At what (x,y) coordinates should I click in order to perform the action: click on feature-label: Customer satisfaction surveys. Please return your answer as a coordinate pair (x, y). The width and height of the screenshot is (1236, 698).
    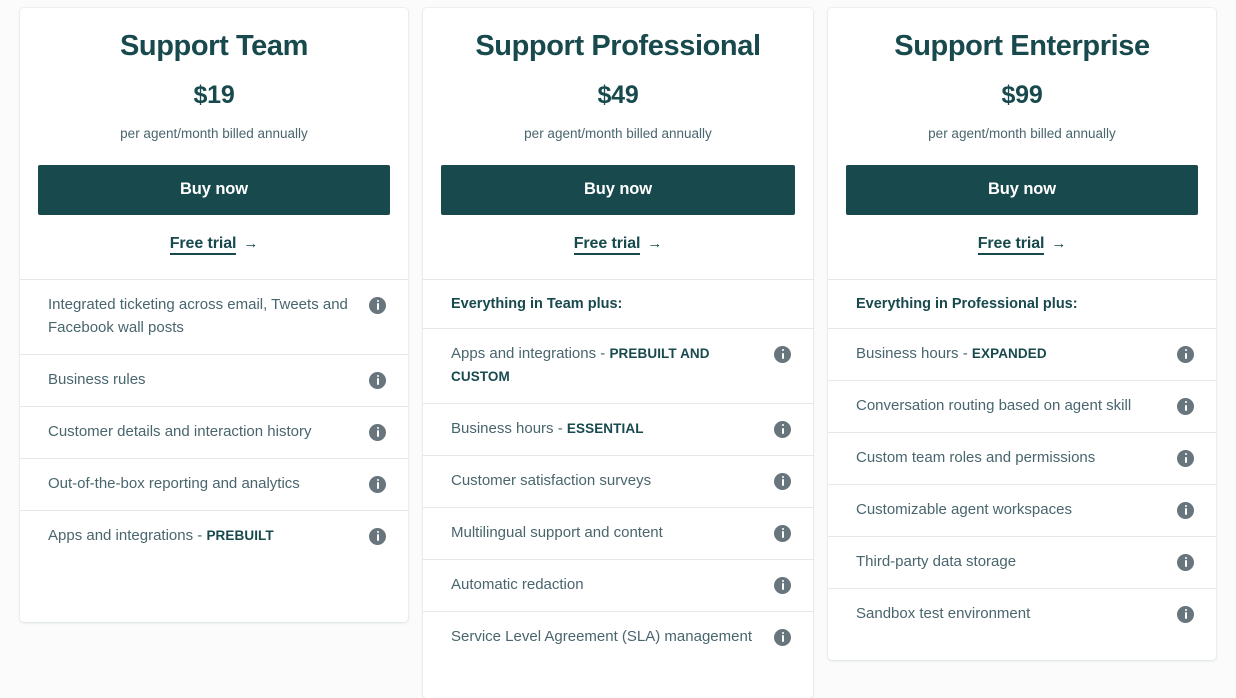
    Looking at the image, I should click on (551, 480).